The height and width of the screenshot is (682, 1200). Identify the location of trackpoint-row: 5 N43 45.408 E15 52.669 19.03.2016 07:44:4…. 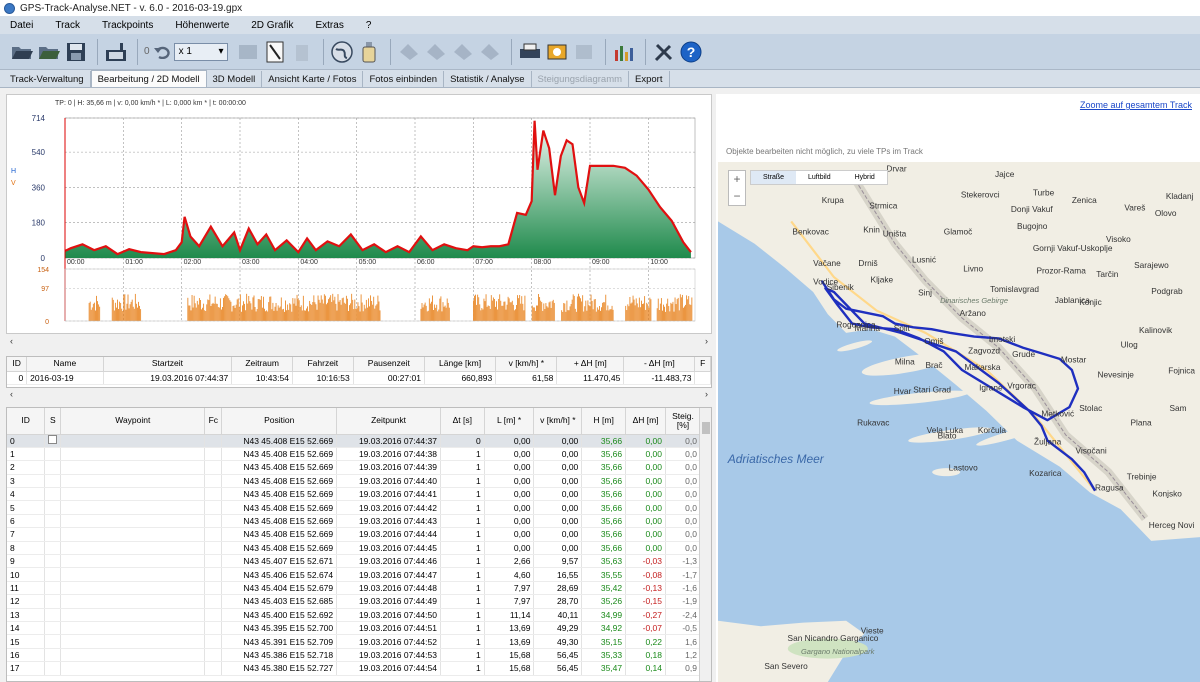
(354, 507).